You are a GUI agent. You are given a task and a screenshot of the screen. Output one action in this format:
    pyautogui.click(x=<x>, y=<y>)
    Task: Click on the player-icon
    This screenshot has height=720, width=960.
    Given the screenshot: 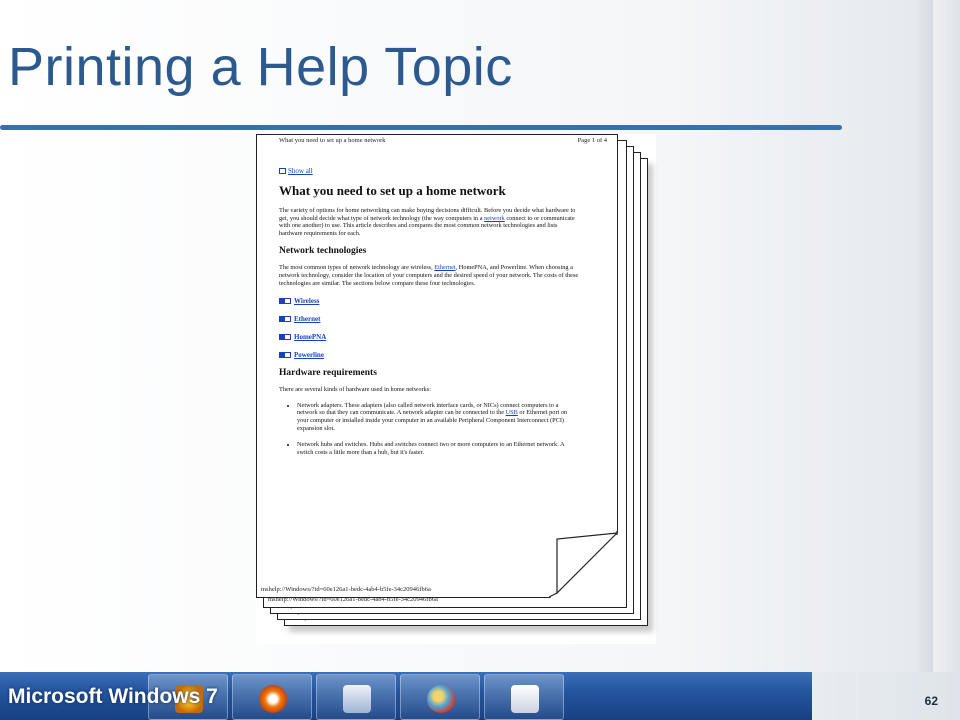 What is the action you would take?
    pyautogui.click(x=273, y=699)
    